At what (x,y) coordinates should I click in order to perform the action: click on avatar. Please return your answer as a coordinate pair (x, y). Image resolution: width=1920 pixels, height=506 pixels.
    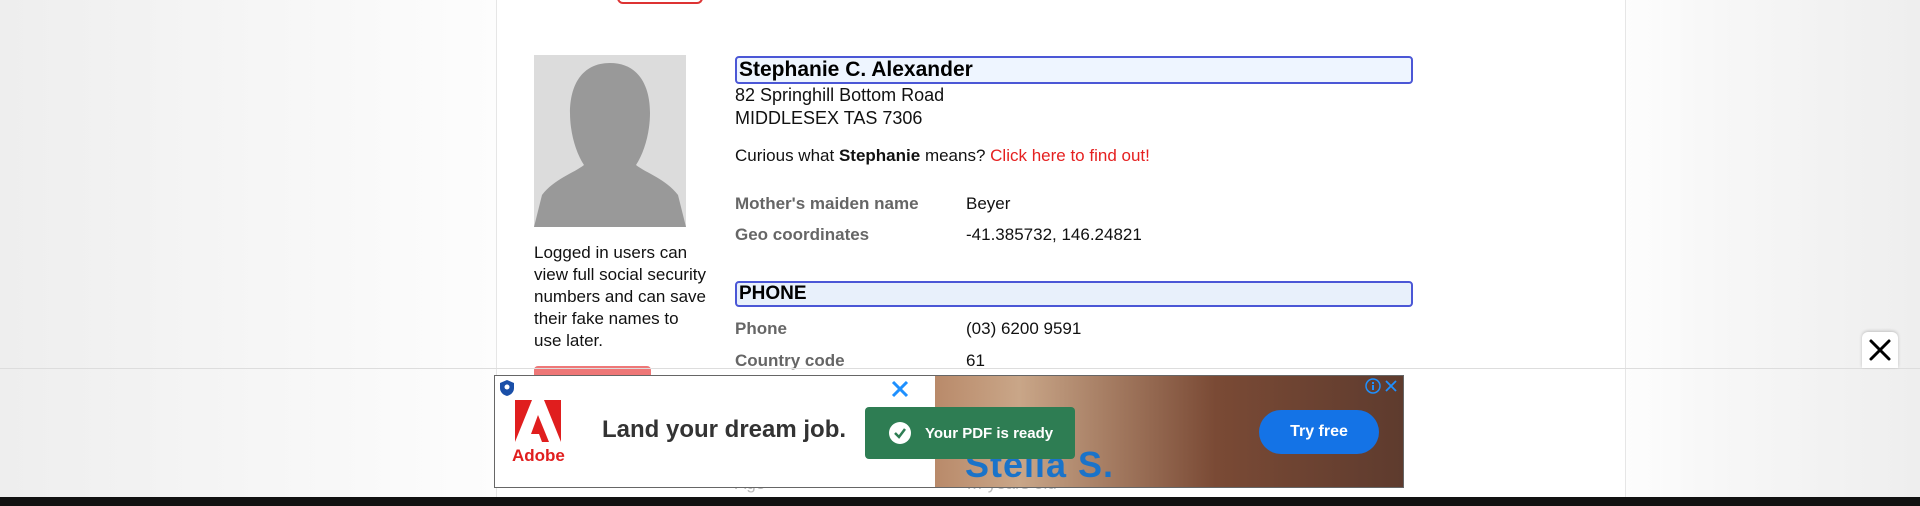
    Looking at the image, I should click on (610, 141).